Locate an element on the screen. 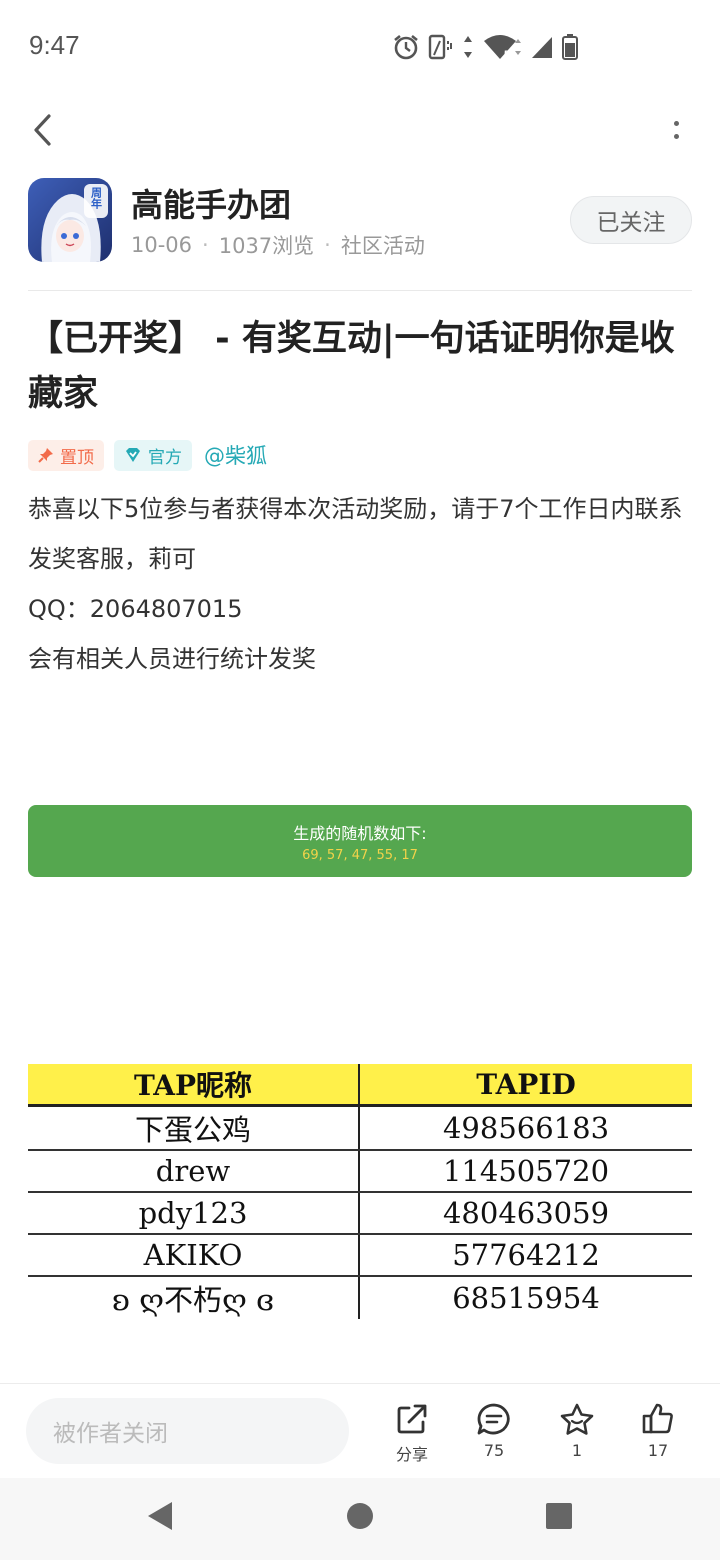 The width and height of the screenshot is (720, 1560). table-row: drew 114505720 is located at coordinates (360, 1171).